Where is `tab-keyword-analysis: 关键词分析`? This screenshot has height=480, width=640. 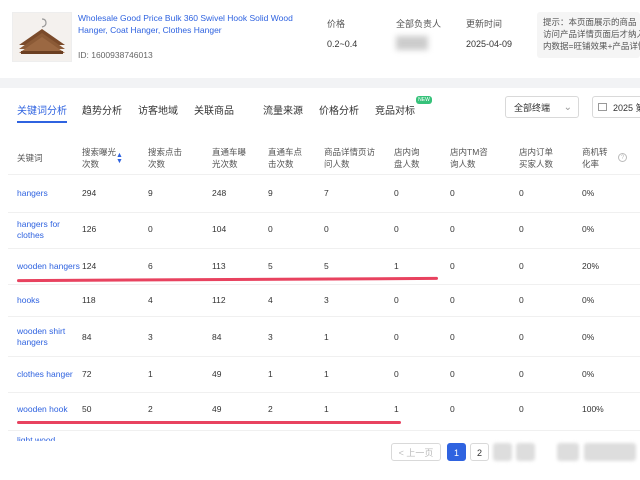
tab-keyword-analysis: 关键词分析 is located at coordinates (42, 109).